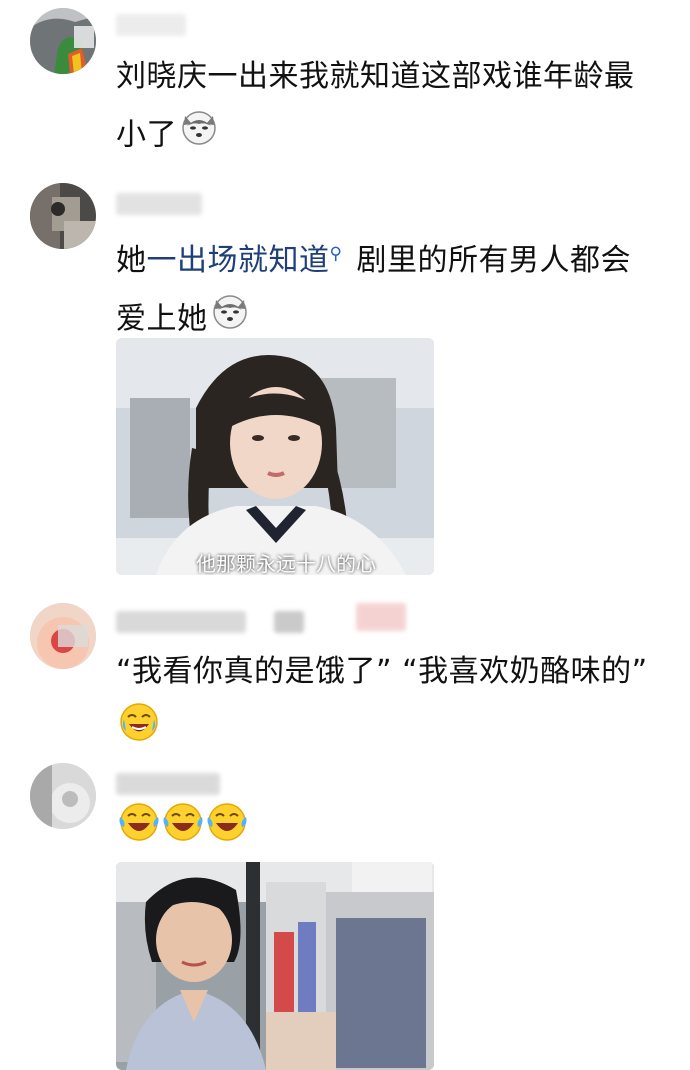 The image size is (690, 1070). Describe the element at coordinates (286, 563) in the screenshot. I see `video-subtitle: 他那颗永远十八的心` at that location.